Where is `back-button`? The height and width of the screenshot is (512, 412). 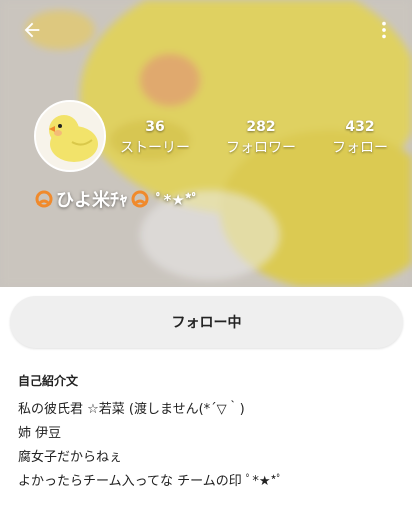 back-button is located at coordinates (32, 30).